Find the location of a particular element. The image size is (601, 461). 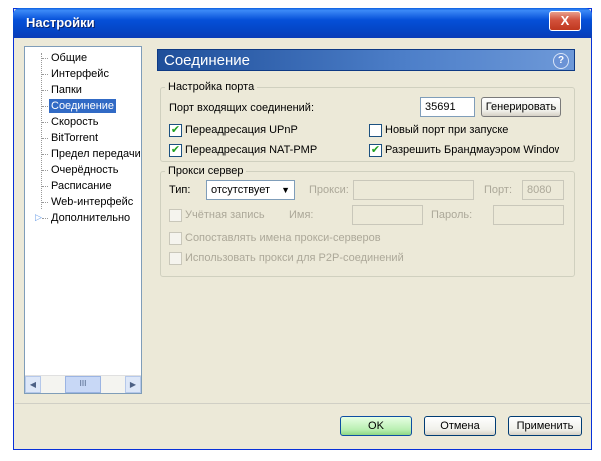

upnp-checkbox: ✔ is located at coordinates (175, 130).